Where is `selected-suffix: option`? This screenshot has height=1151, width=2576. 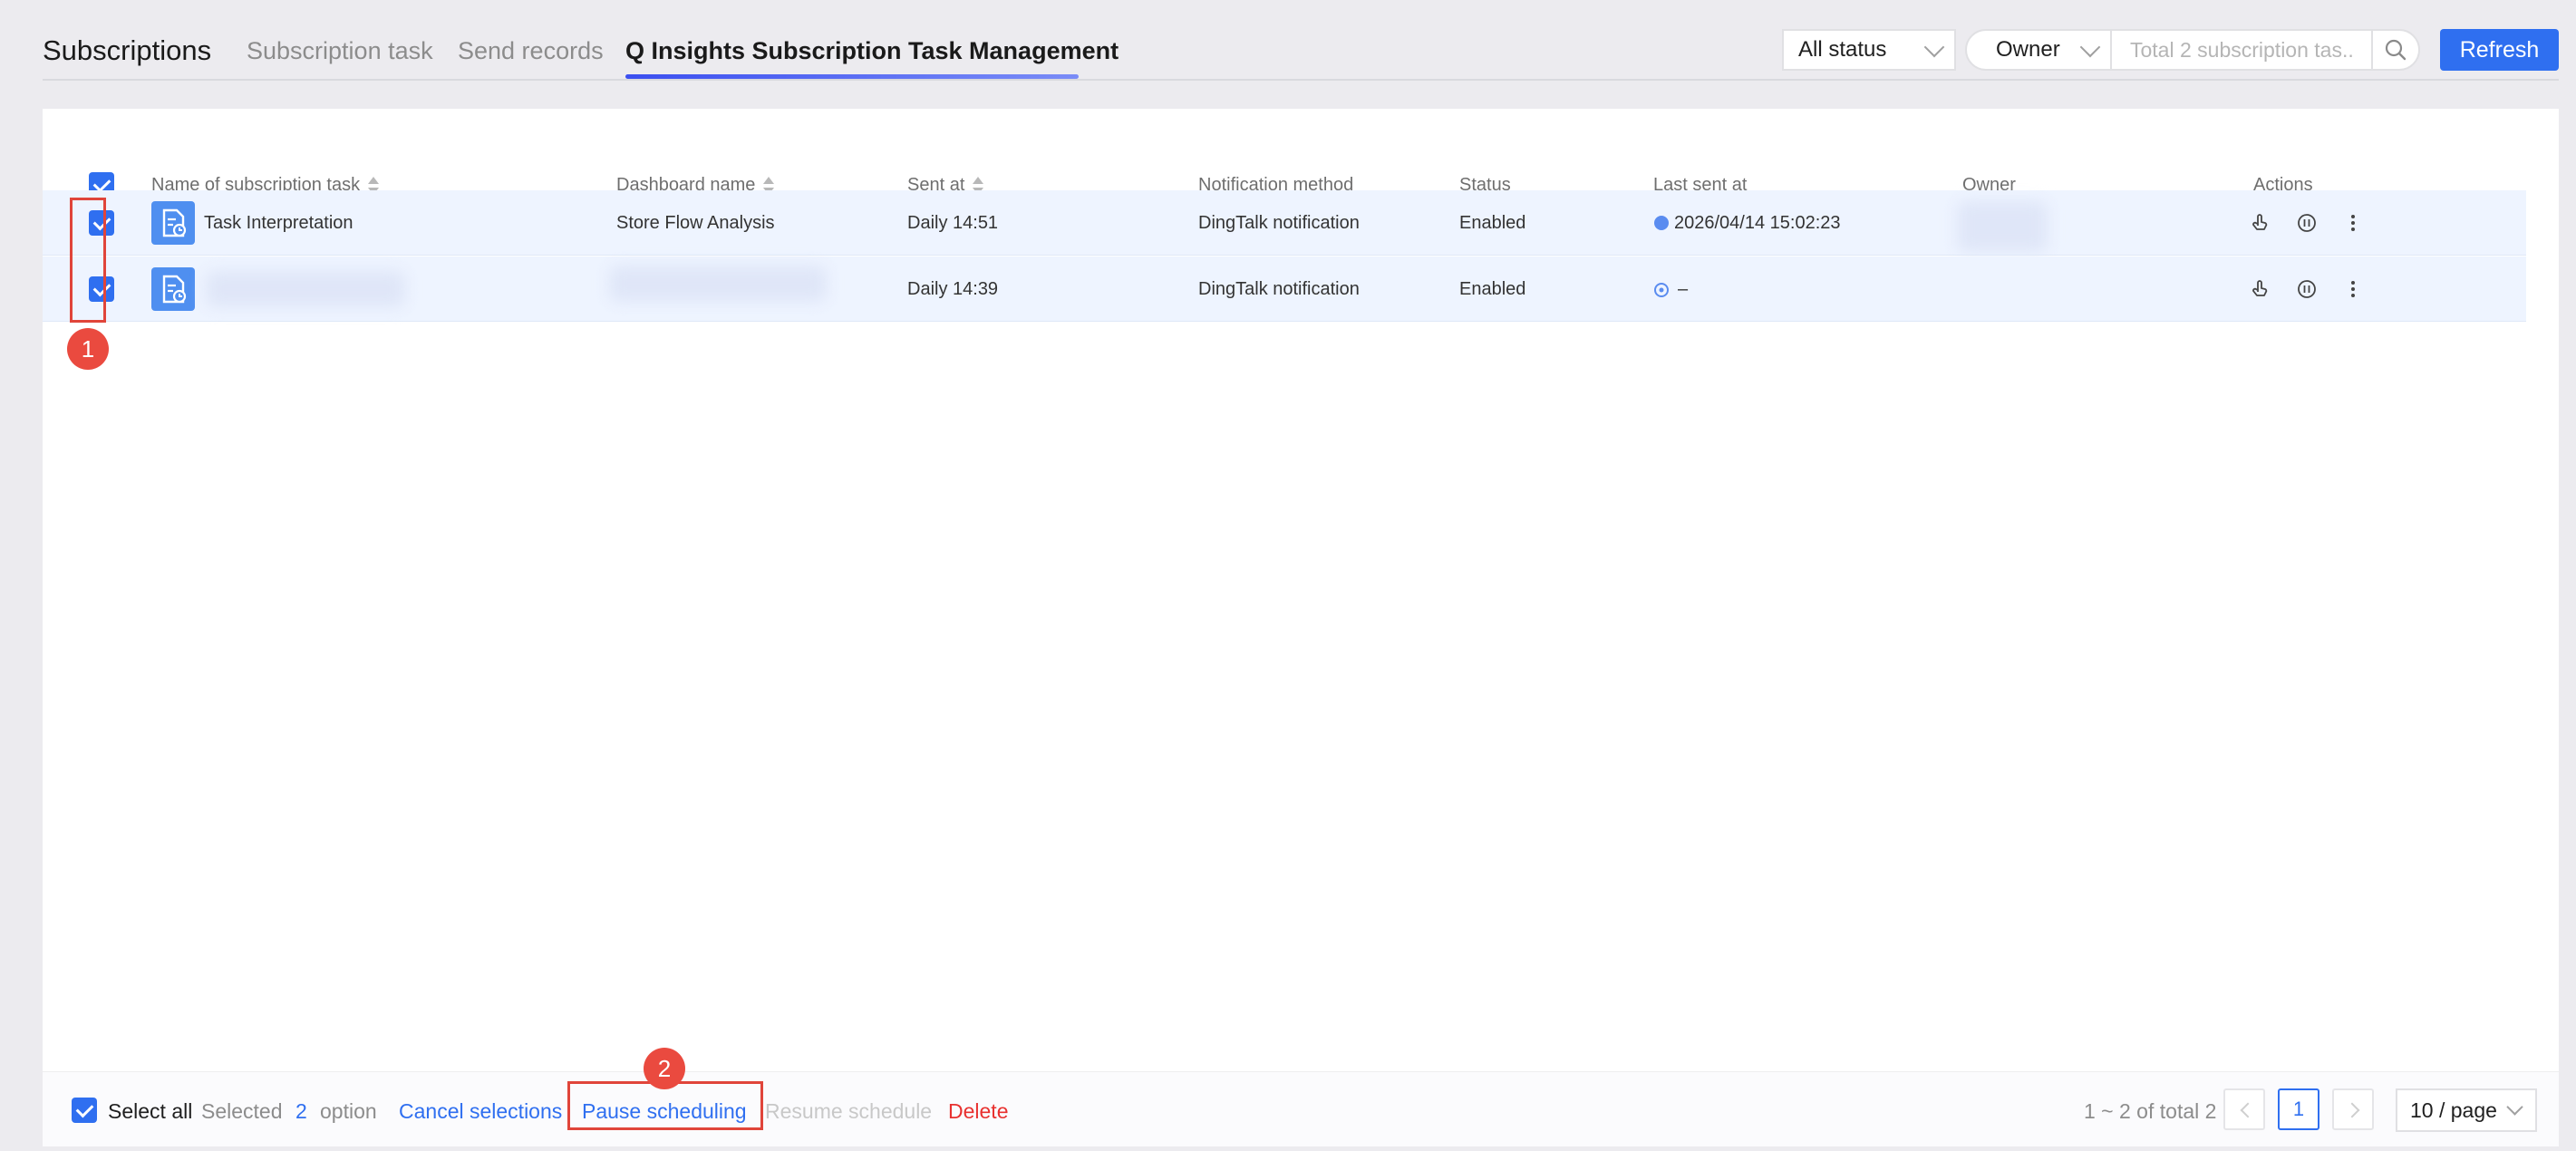 selected-suffix: option is located at coordinates (348, 1111).